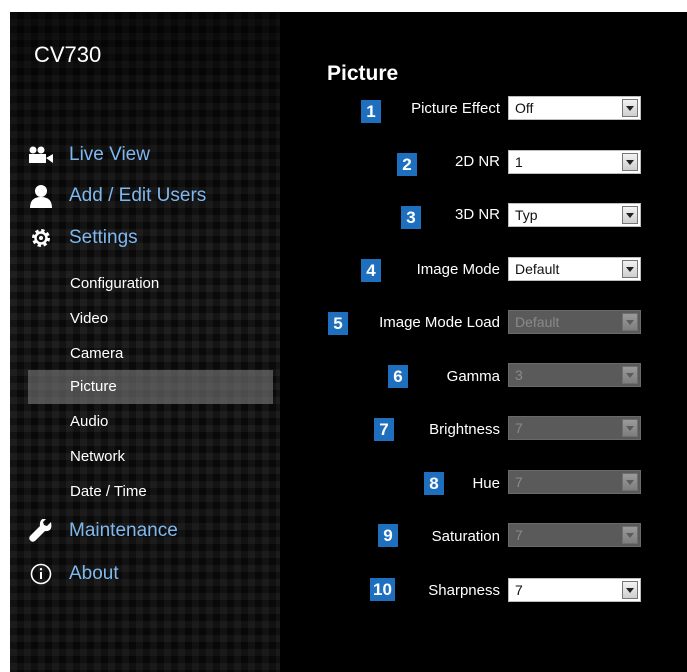  Describe the element at coordinates (384, 429) in the screenshot. I see `field-number-badge: 7` at that location.